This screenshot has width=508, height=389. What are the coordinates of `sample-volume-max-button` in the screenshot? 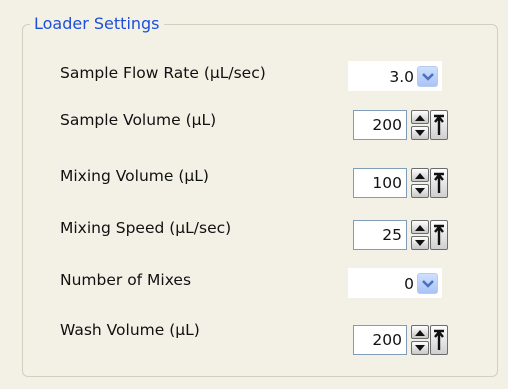 It's located at (439, 125).